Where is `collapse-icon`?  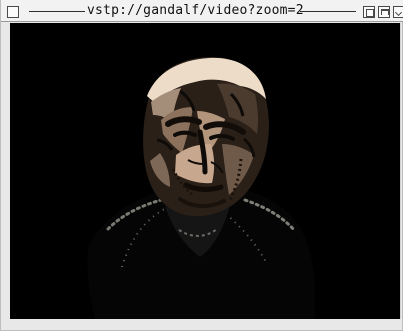
collapse-icon is located at coordinates (384, 12).